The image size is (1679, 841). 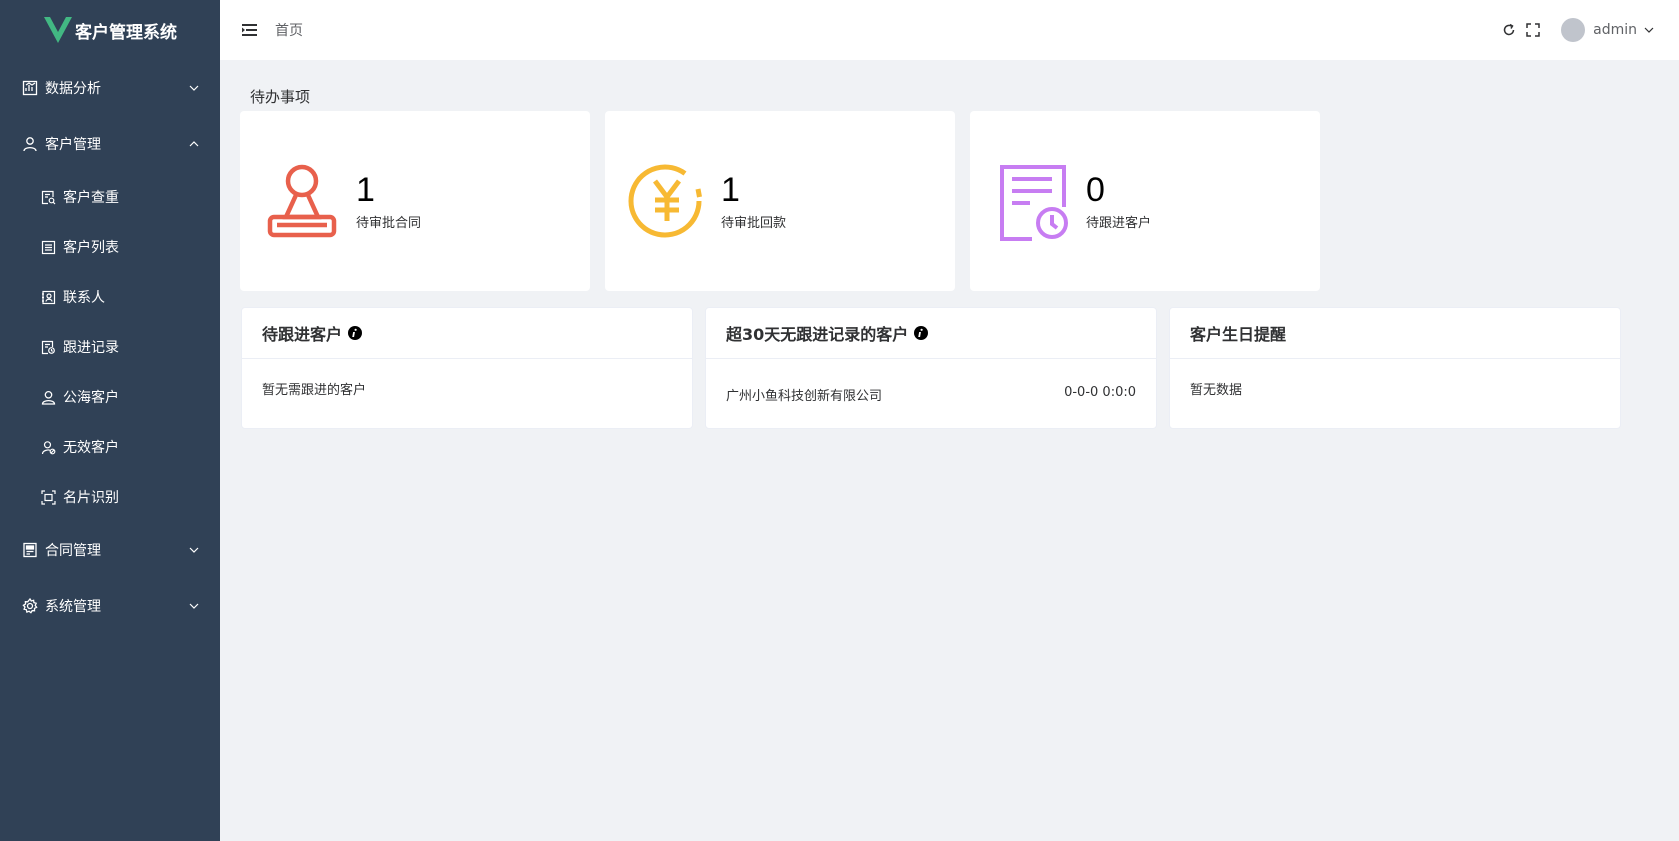 What do you see at coordinates (289, 30) in the screenshot?
I see `breadcrumb: 首页` at bounding box center [289, 30].